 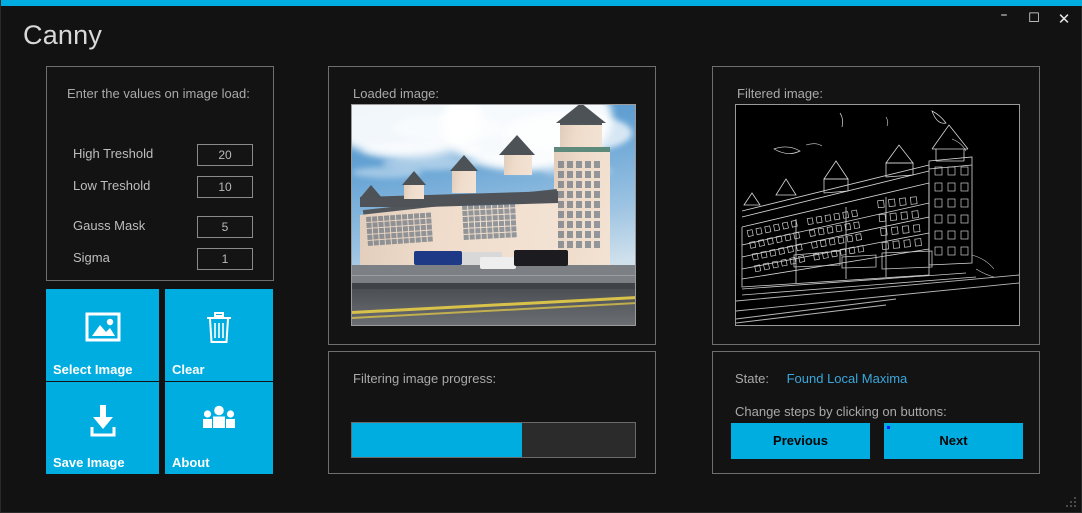 What do you see at coordinates (191, 462) in the screenshot?
I see `about-label: About` at bounding box center [191, 462].